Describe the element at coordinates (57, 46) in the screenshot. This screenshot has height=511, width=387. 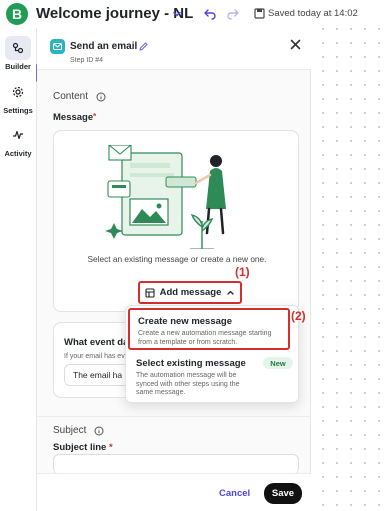
I see `email-icon` at that location.